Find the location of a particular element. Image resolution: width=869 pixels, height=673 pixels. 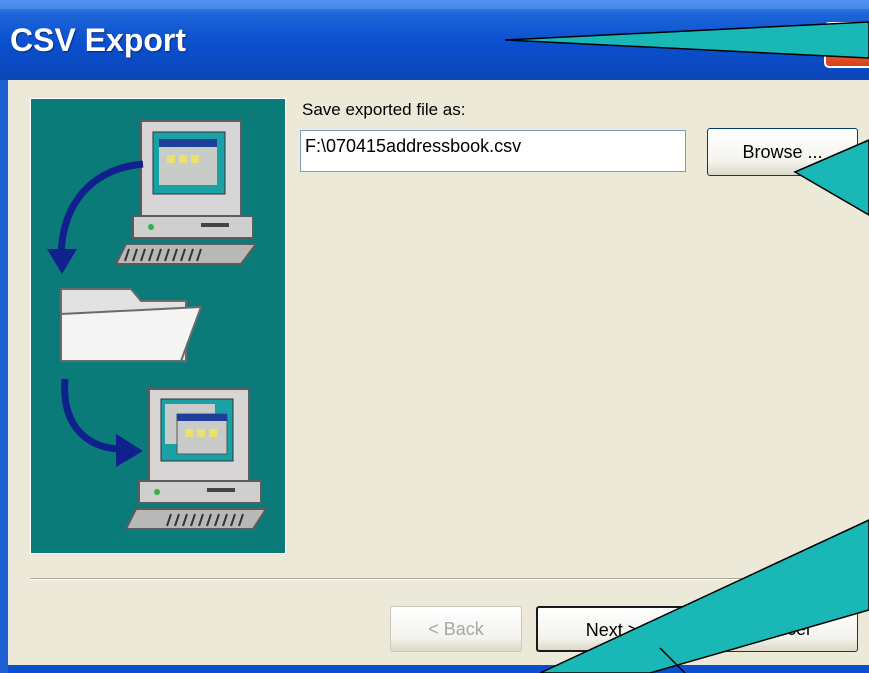

callout-pointer-title is located at coordinates (686, 40).